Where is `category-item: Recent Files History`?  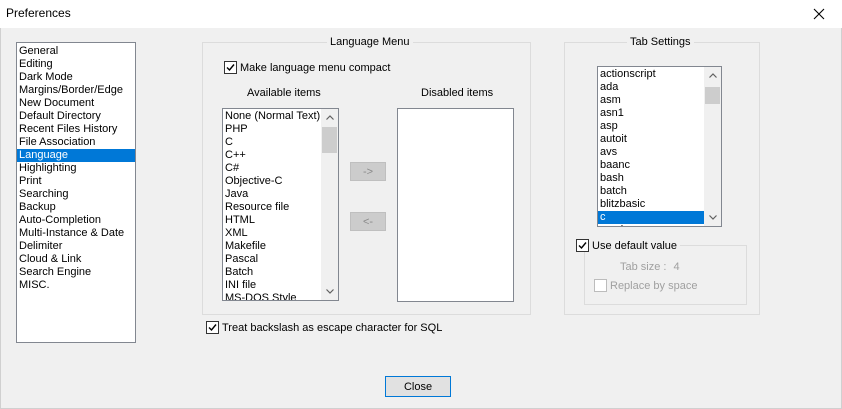
category-item: Recent Files History is located at coordinates (76, 129).